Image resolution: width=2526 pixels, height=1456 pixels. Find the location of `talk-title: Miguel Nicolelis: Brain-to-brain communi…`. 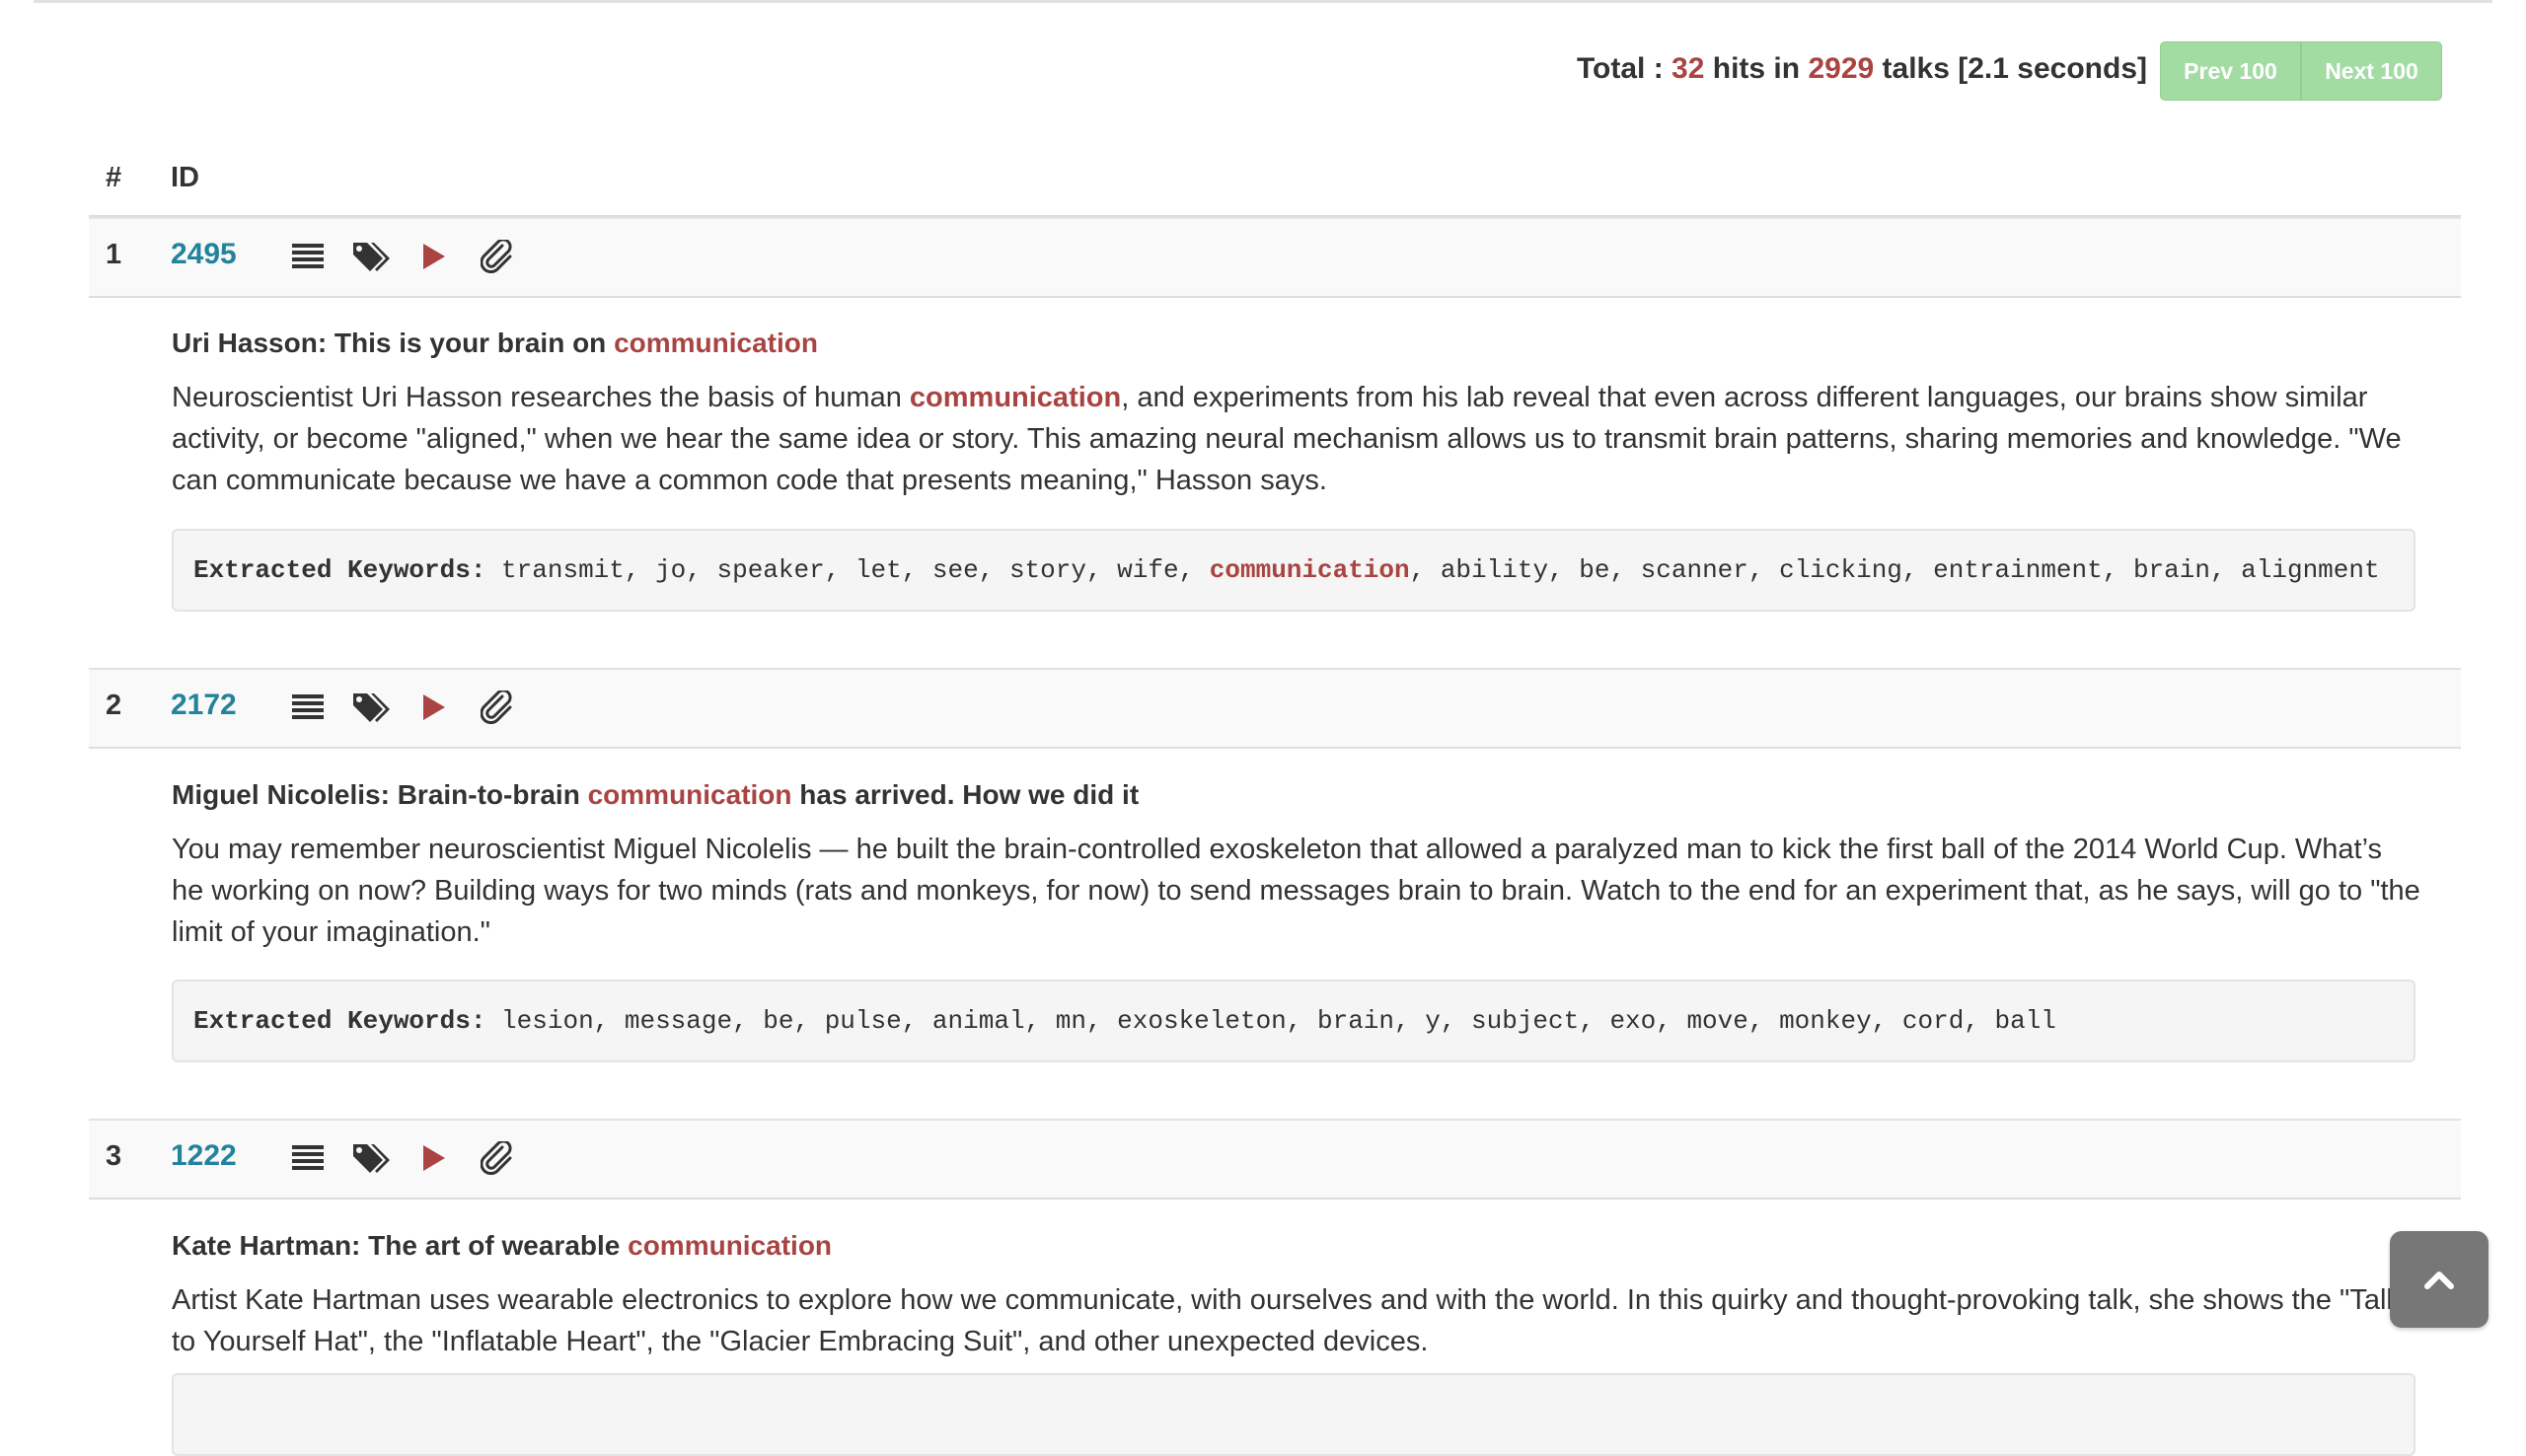

talk-title: Miguel Nicolelis: Brain-to-brain communi… is located at coordinates (656, 794).